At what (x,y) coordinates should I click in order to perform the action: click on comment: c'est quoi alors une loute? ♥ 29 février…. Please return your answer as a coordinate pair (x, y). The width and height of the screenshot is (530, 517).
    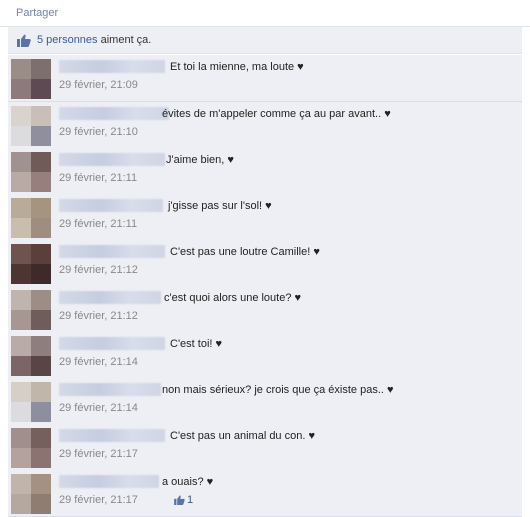
    Looking at the image, I should click on (265, 309).